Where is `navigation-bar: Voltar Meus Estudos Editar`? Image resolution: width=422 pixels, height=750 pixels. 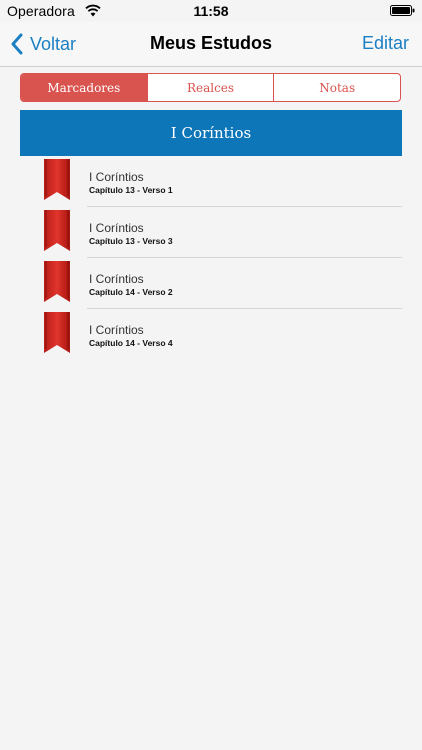 navigation-bar: Voltar Meus Estudos Editar is located at coordinates (211, 44).